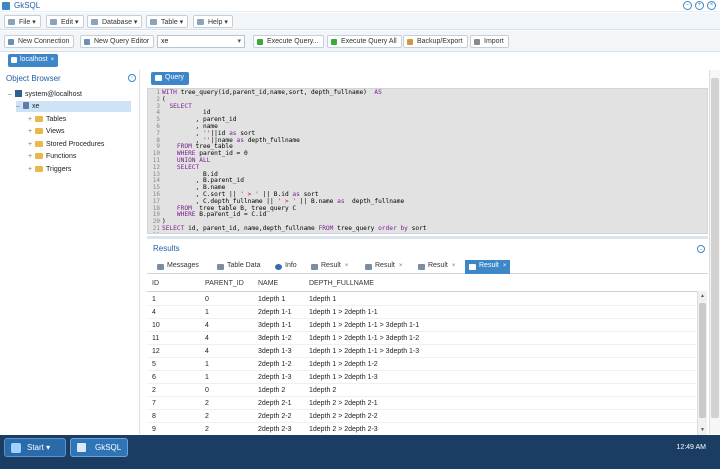  Describe the element at coordinates (178, 267) in the screenshot. I see `tab-messages: Messages` at that location.